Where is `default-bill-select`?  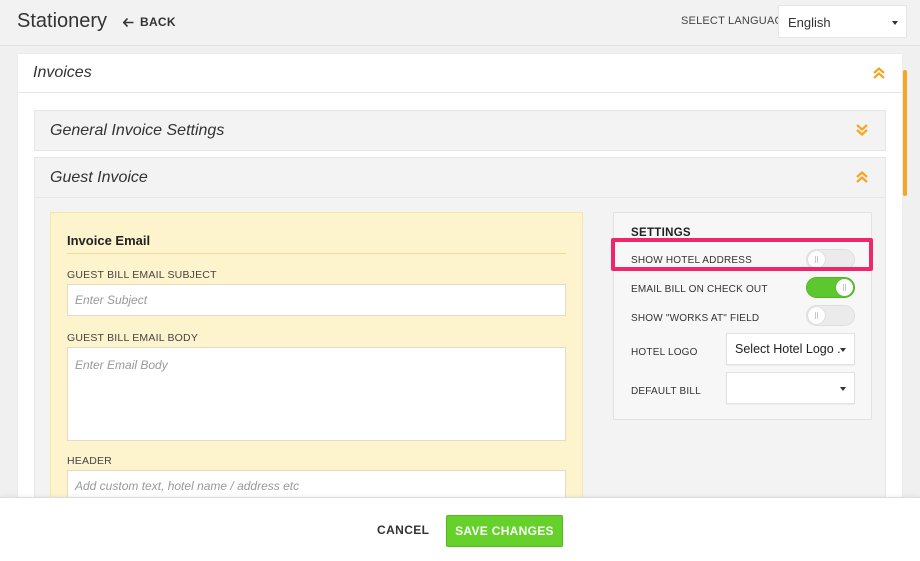
default-bill-select is located at coordinates (790, 388).